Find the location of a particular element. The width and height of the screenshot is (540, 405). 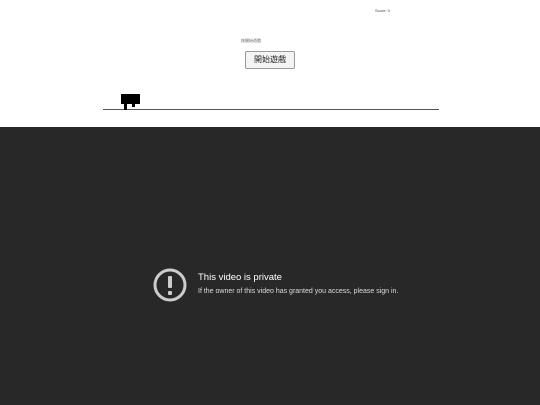

private-video-title: This video is private is located at coordinates (240, 277).